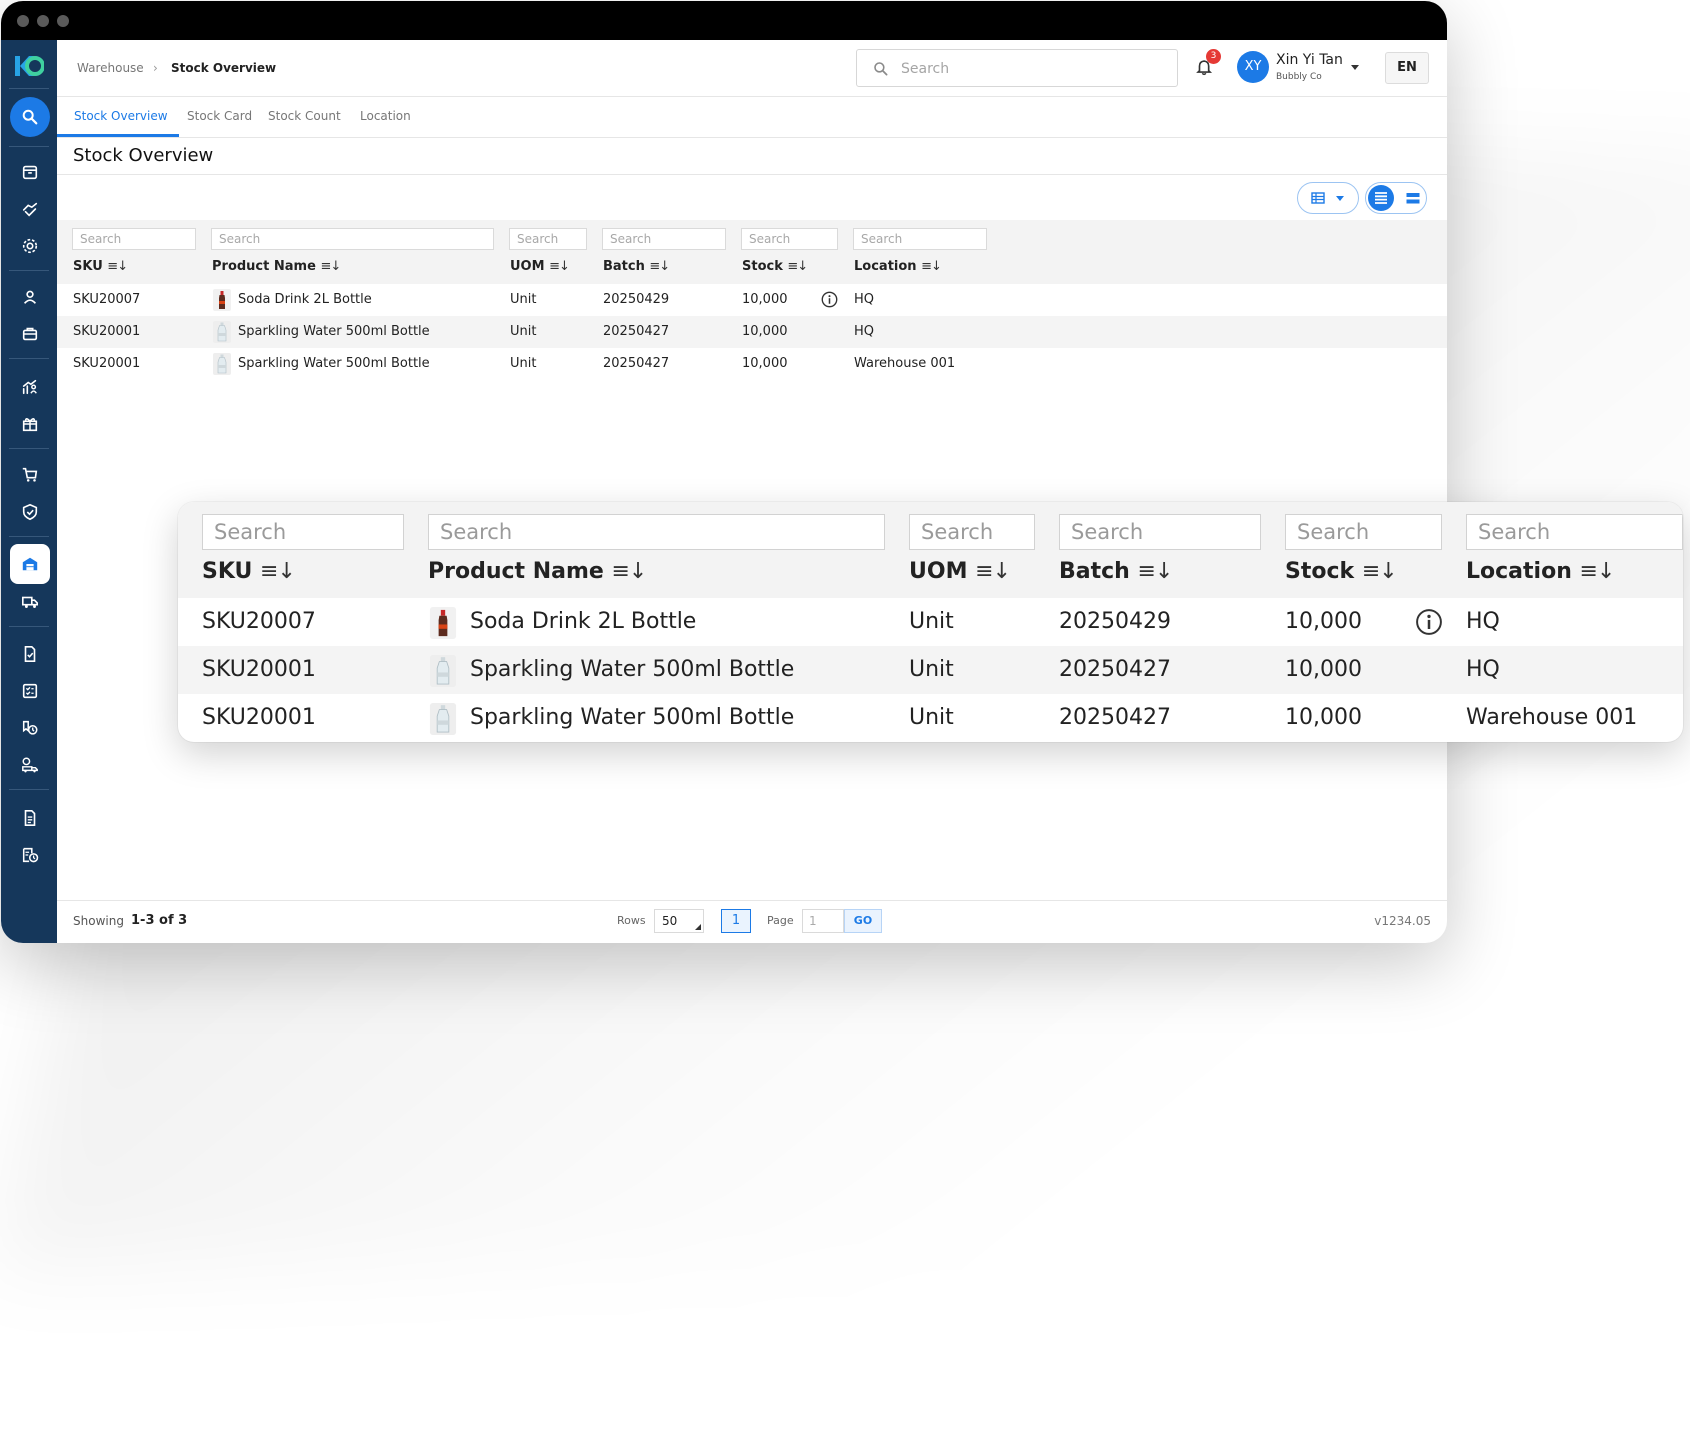 The width and height of the screenshot is (1690, 1435). What do you see at coordinates (1328, 198) in the screenshot?
I see `column-settings-button` at bounding box center [1328, 198].